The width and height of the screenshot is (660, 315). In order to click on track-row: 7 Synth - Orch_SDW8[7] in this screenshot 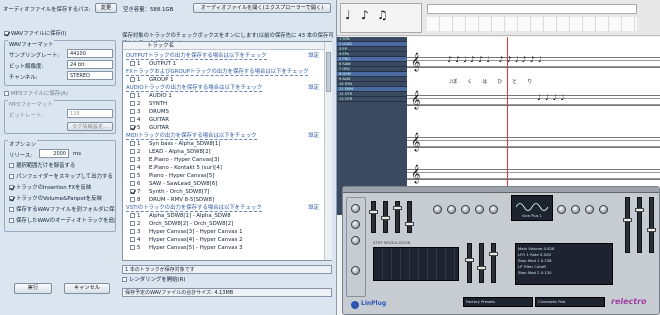, I will do `click(224, 192)`.